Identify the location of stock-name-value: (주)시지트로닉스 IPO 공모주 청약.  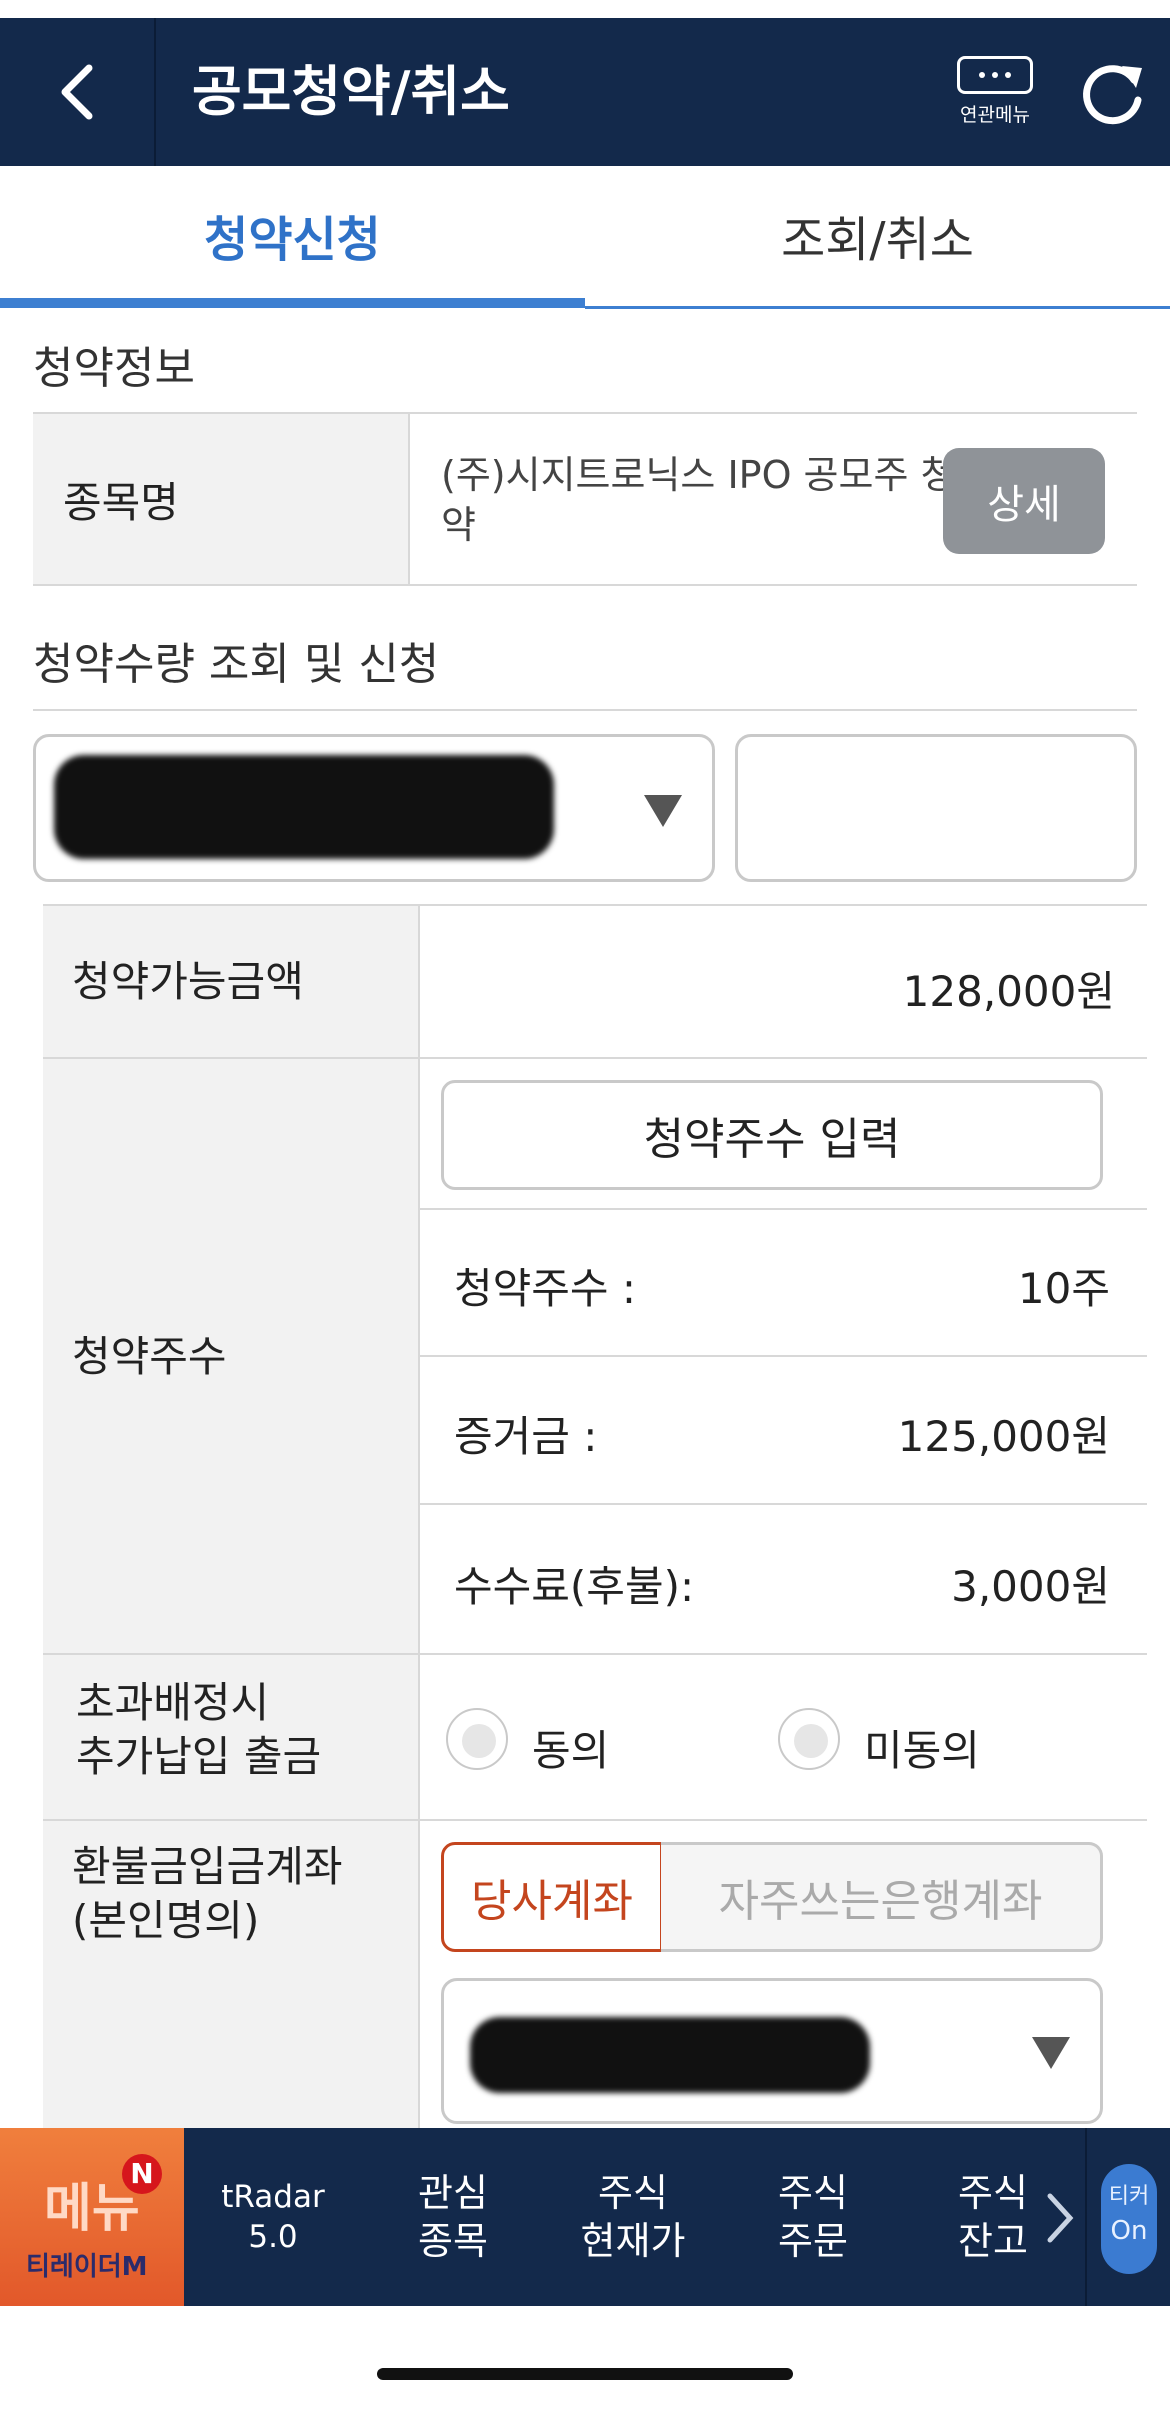
(698, 500).